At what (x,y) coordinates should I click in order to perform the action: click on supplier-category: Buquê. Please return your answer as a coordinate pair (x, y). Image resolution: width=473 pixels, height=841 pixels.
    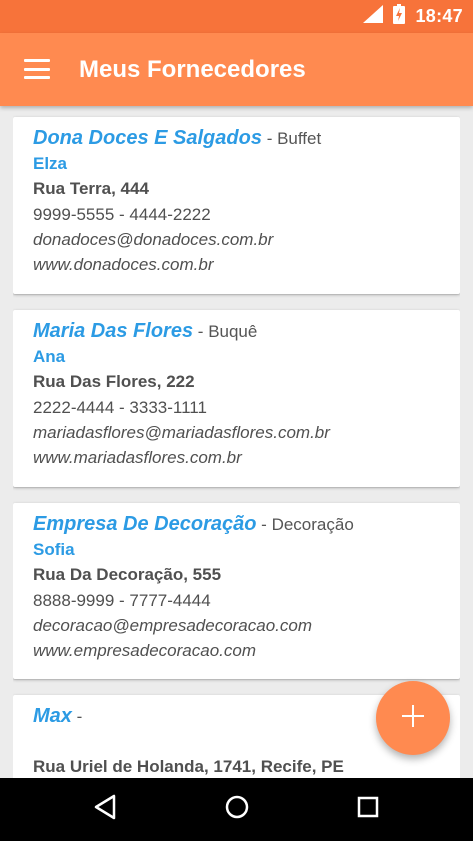
    Looking at the image, I should click on (233, 331).